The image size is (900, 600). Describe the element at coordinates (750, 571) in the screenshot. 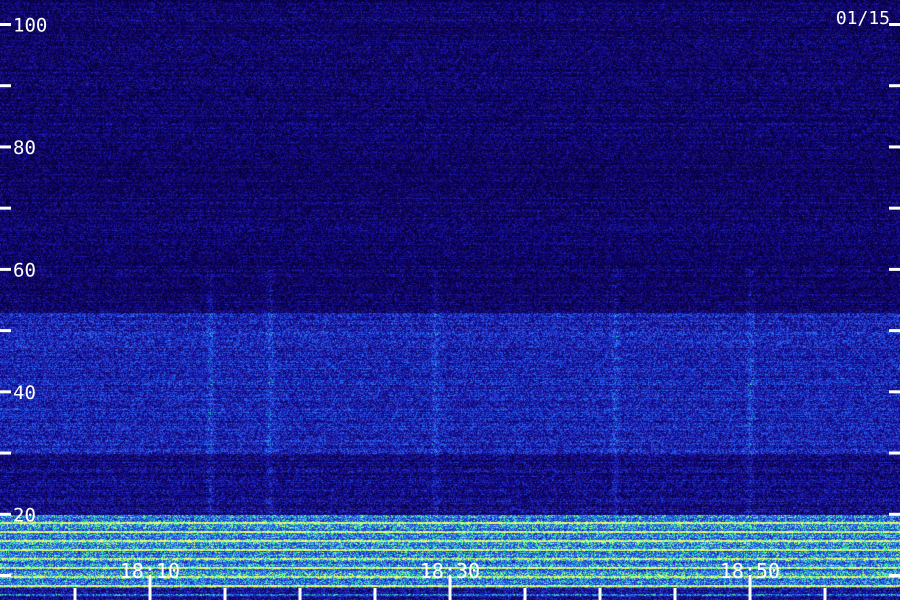

I see `x-tick-label: 18:50` at that location.